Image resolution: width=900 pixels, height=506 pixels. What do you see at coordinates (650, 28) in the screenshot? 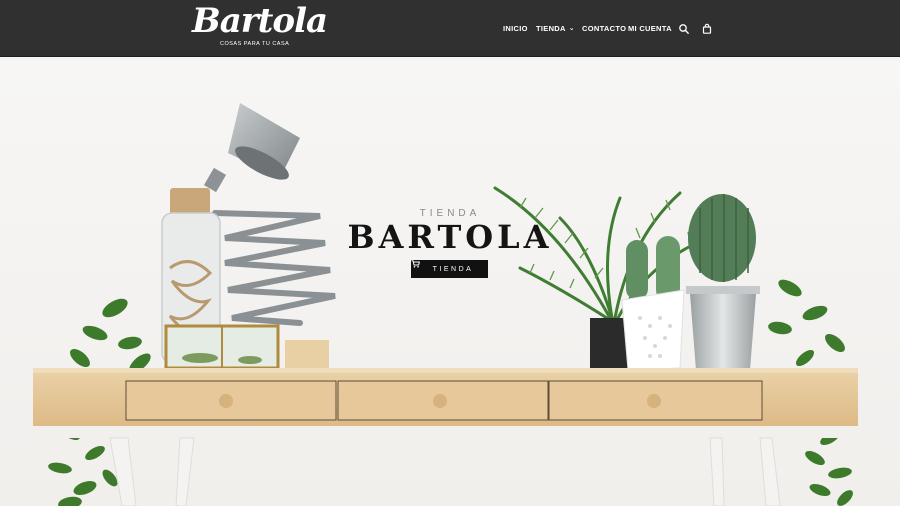
I see `nav-item-mi-cuenta: MI CUENTA` at bounding box center [650, 28].